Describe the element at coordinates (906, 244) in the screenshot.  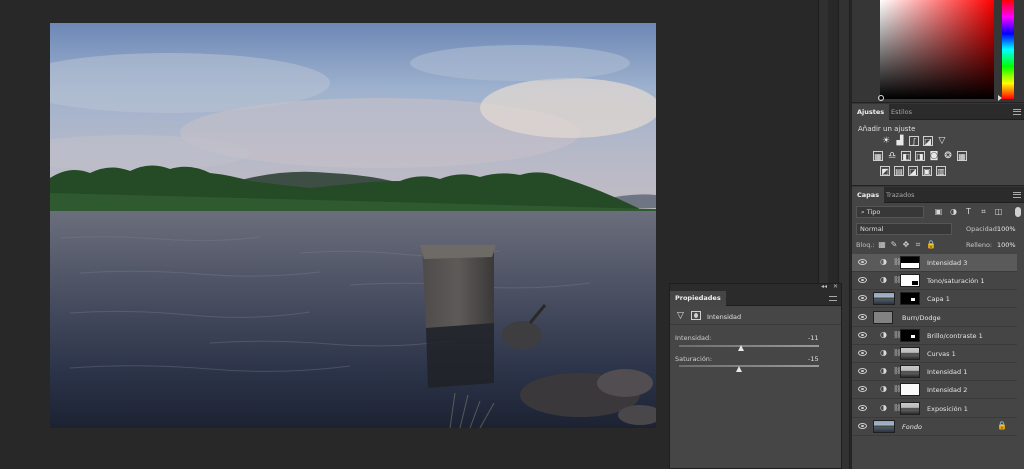
I see `lock-position-icon: ✥` at that location.